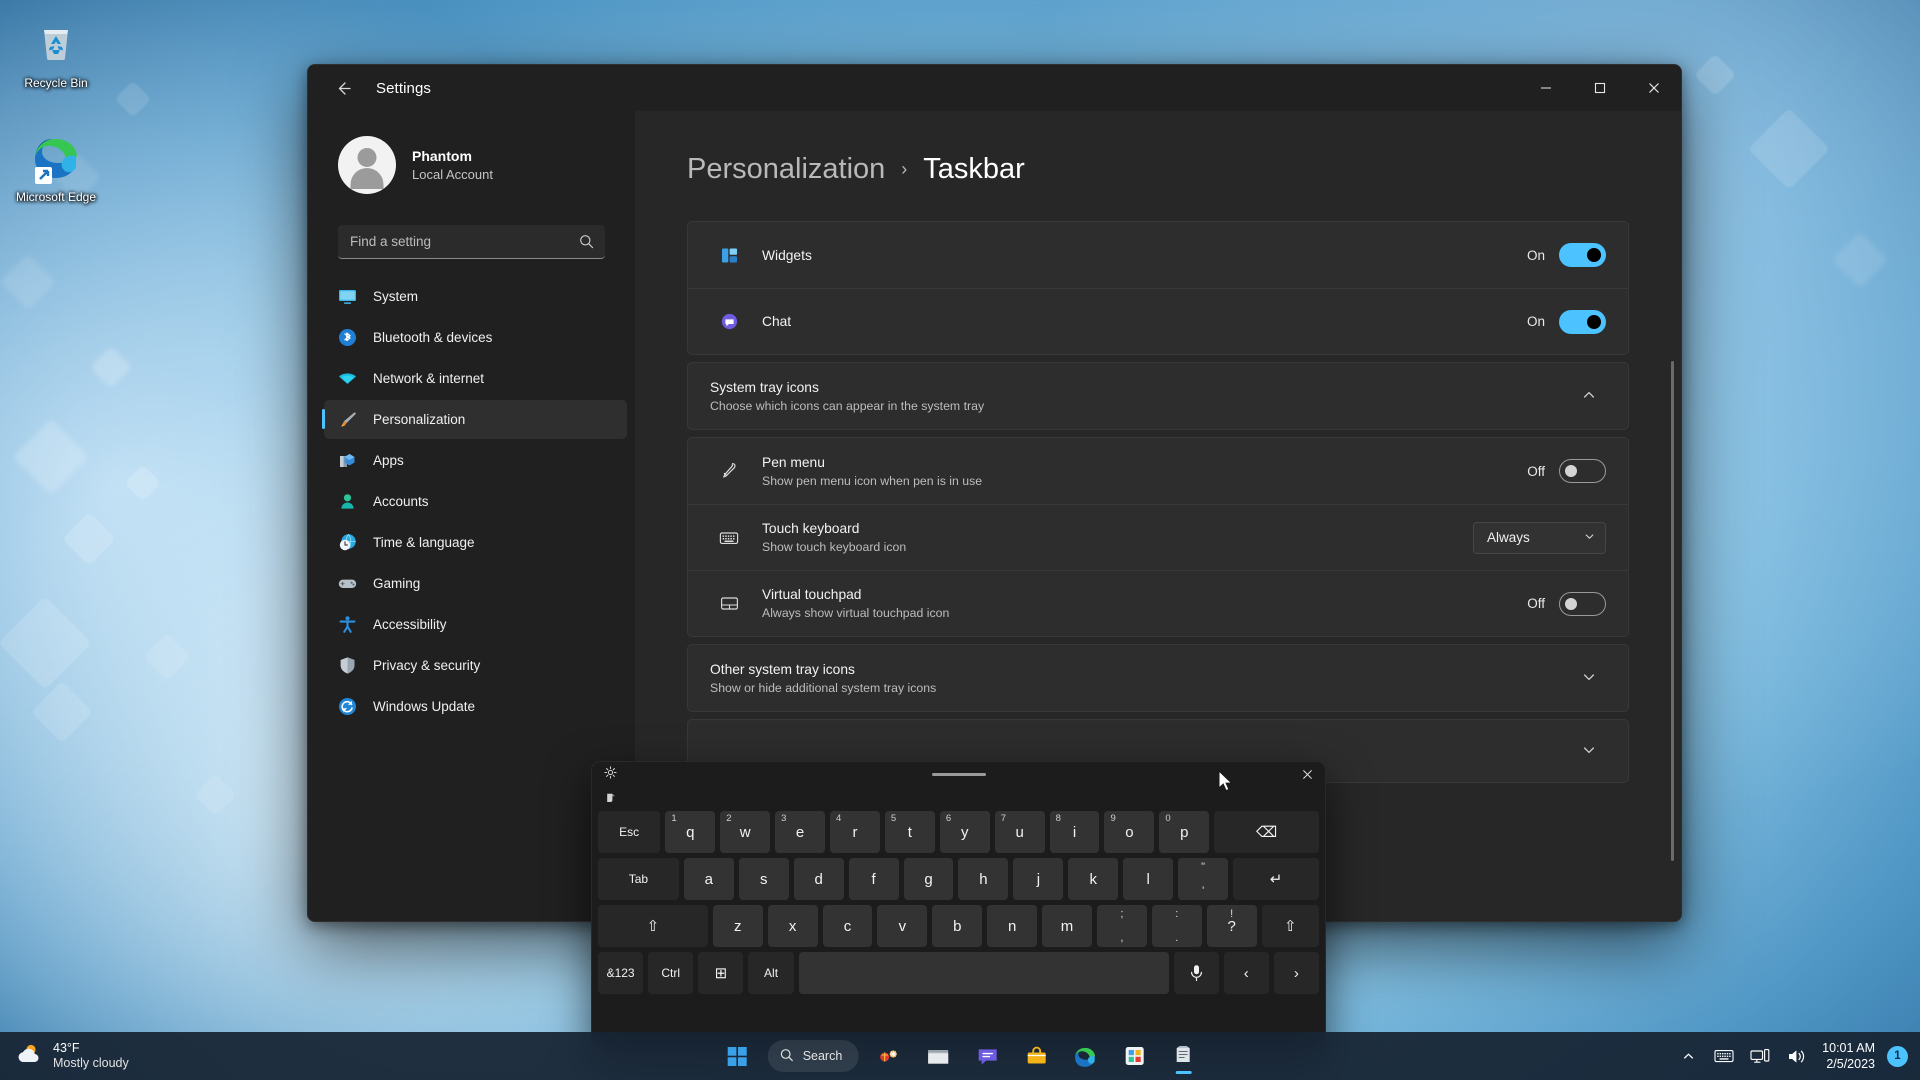 The image size is (1920, 1080). I want to click on key-ctrl: Ctrl, so click(671, 973).